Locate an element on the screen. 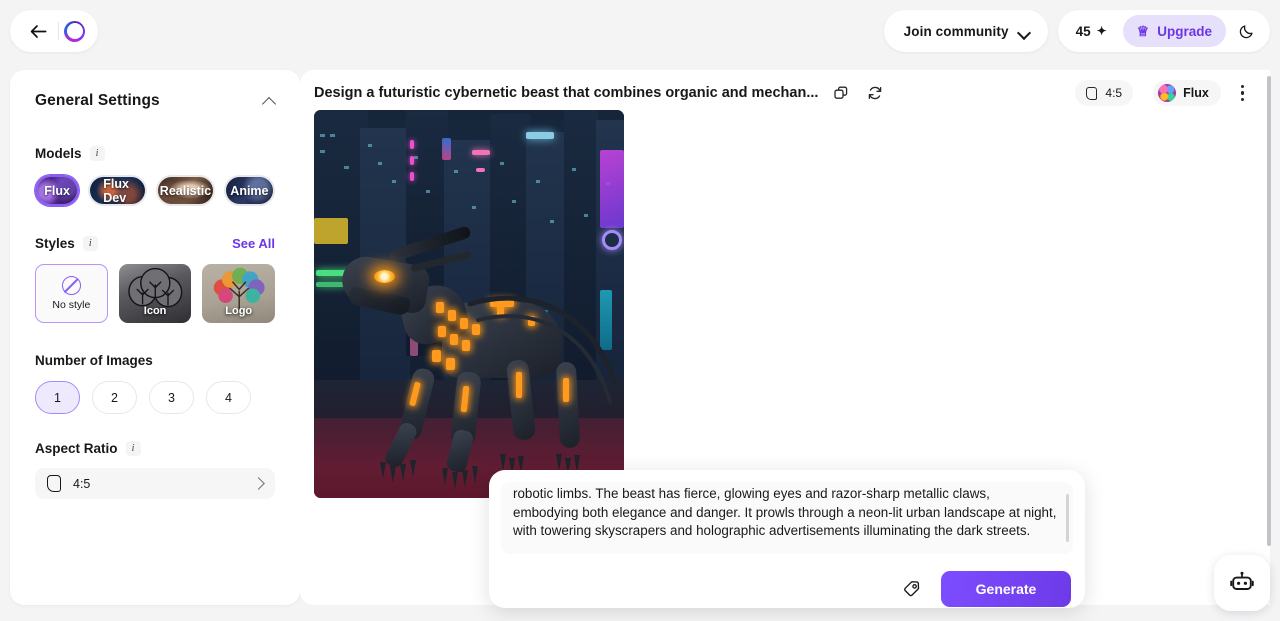 The image size is (1280, 621). top-right-group: Join community 45 ✦ ♕ Upgrade is located at coordinates (1076, 31).